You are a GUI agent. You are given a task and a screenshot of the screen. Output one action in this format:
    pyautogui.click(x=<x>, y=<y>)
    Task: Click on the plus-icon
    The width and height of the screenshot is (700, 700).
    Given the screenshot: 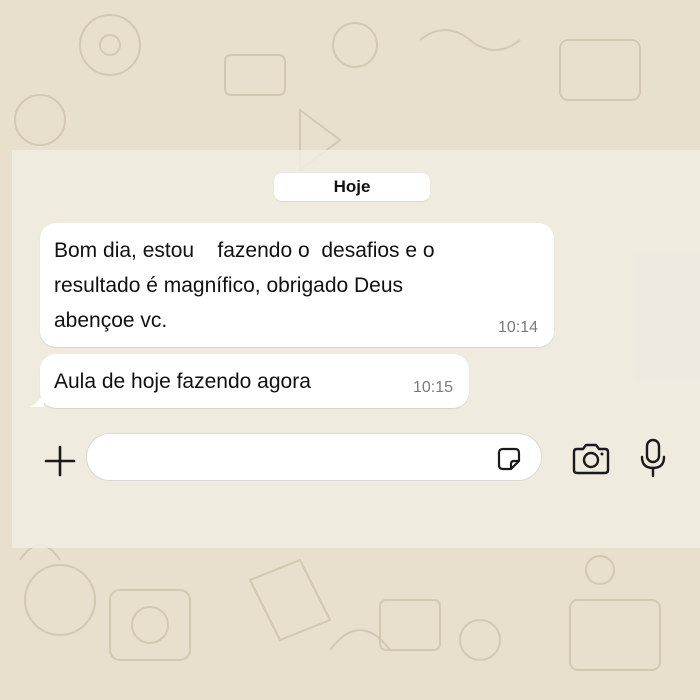 What is the action you would take?
    pyautogui.click(x=60, y=461)
    